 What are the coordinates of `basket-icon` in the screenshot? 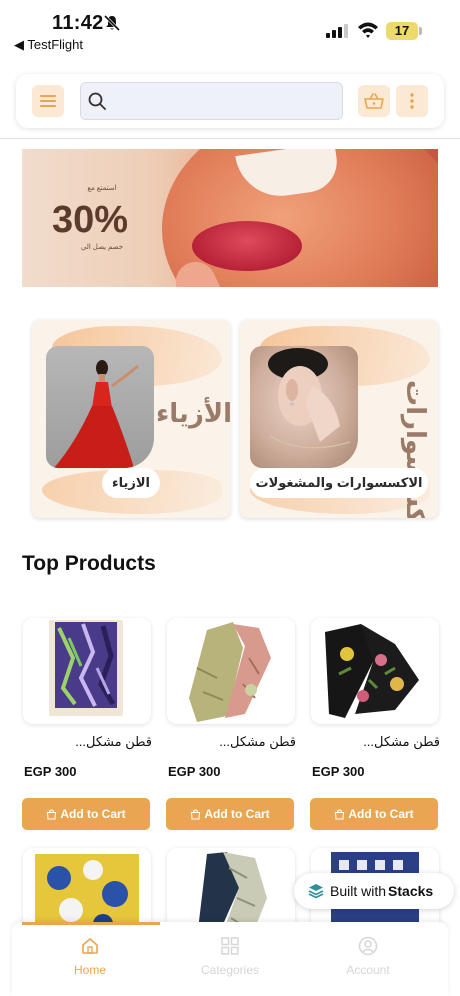 It's located at (374, 101).